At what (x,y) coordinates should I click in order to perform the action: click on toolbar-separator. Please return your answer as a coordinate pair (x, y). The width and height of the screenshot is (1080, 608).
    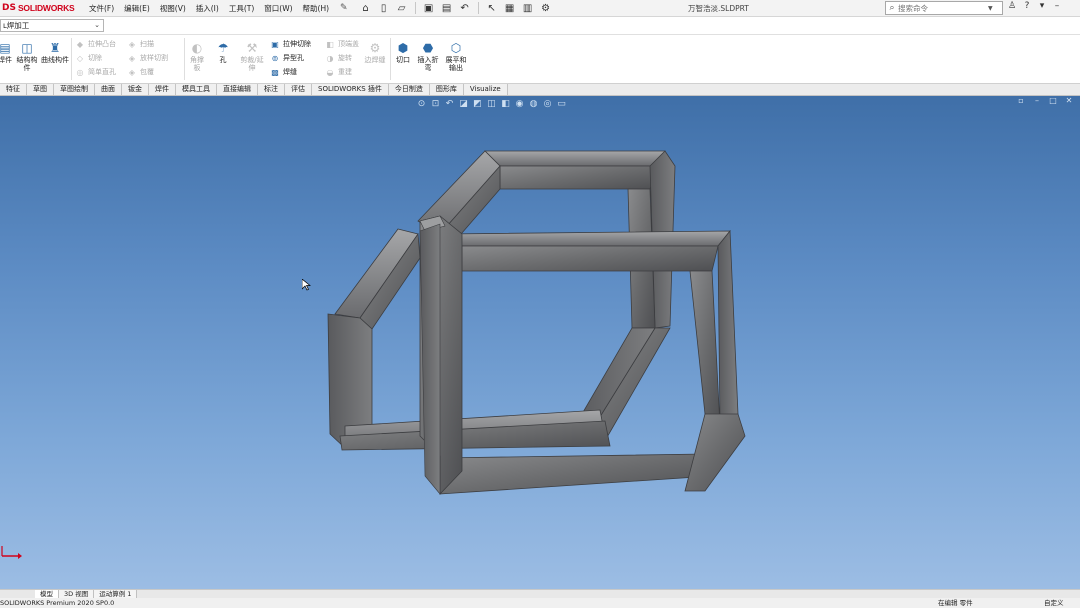
    Looking at the image, I should click on (415, 8).